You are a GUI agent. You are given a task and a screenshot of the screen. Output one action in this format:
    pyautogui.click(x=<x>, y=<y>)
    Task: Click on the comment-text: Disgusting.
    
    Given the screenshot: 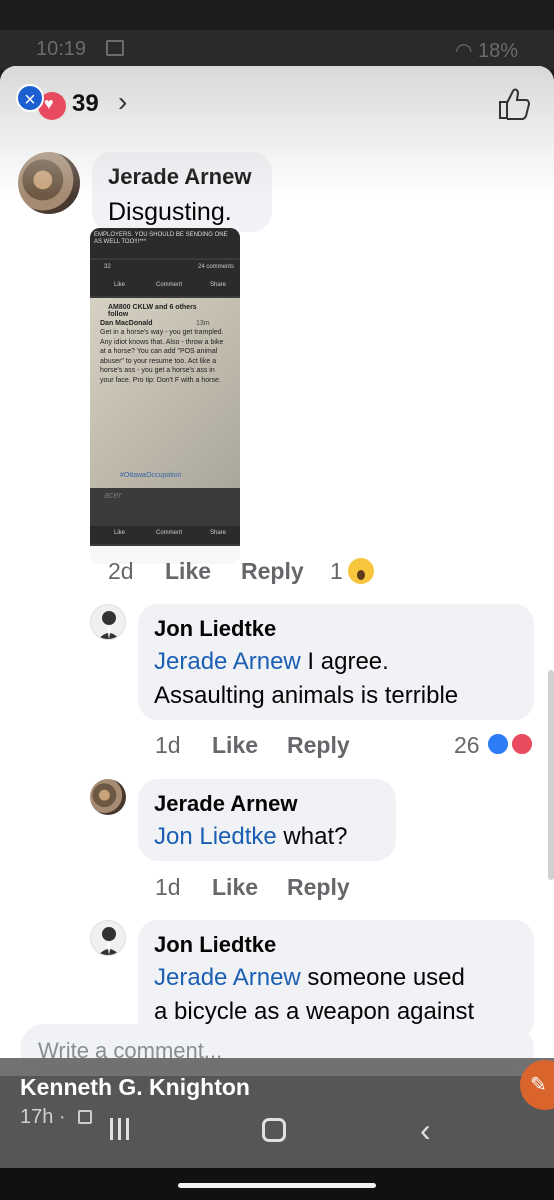 What is the action you would take?
    pyautogui.click(x=170, y=212)
    